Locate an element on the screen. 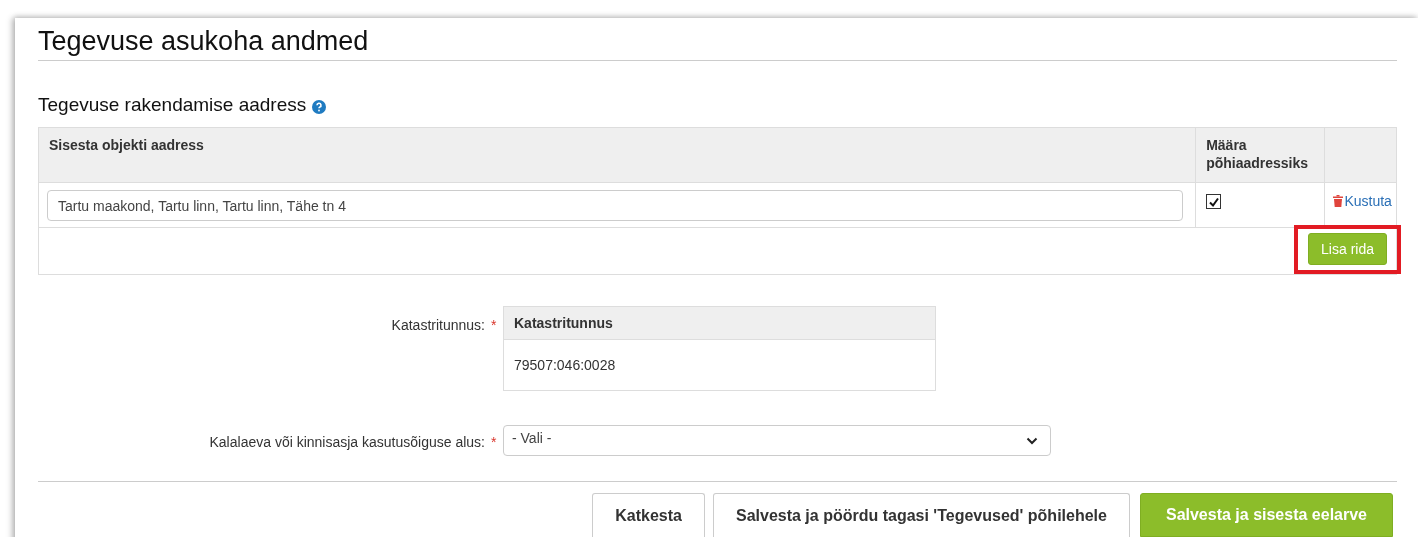 This screenshot has height=537, width=1418. chevron-icon is located at coordinates (1032, 440).